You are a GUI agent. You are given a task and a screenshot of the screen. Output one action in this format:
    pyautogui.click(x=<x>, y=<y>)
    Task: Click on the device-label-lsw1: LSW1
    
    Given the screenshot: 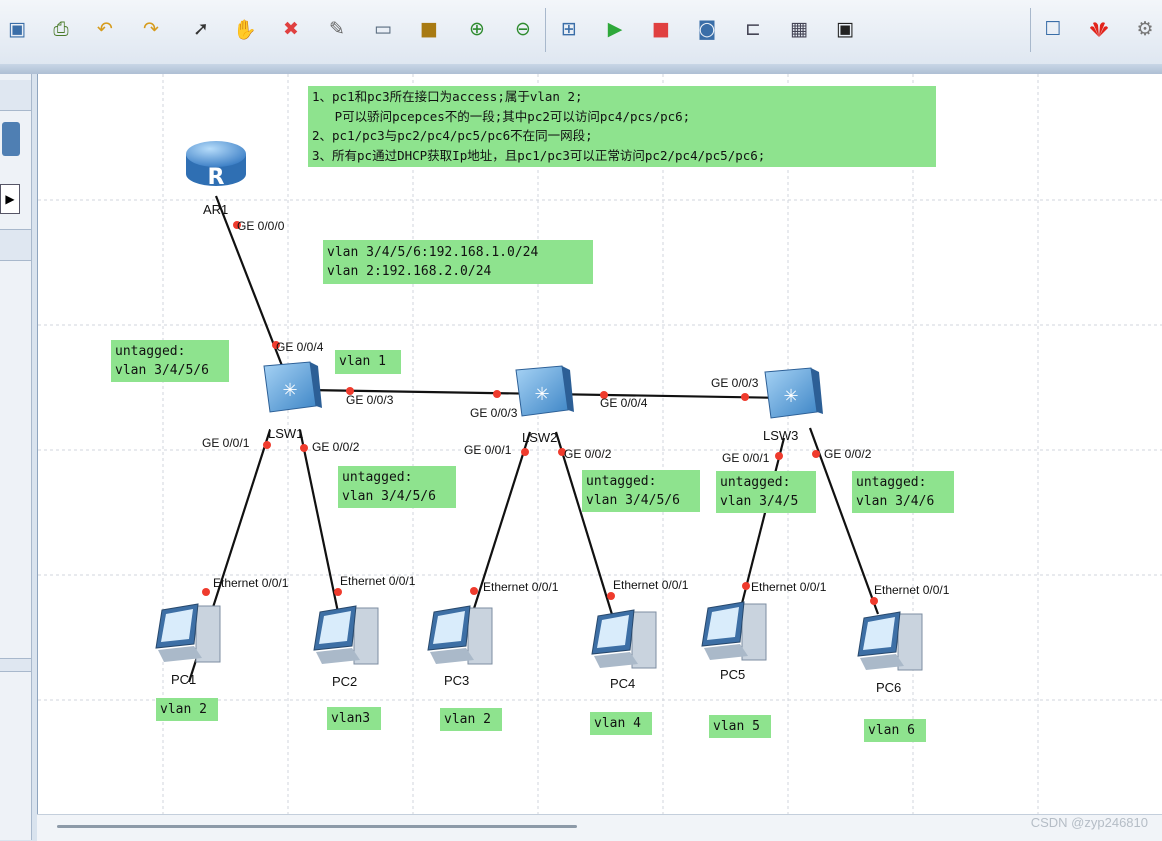 What is the action you would take?
    pyautogui.click(x=285, y=433)
    